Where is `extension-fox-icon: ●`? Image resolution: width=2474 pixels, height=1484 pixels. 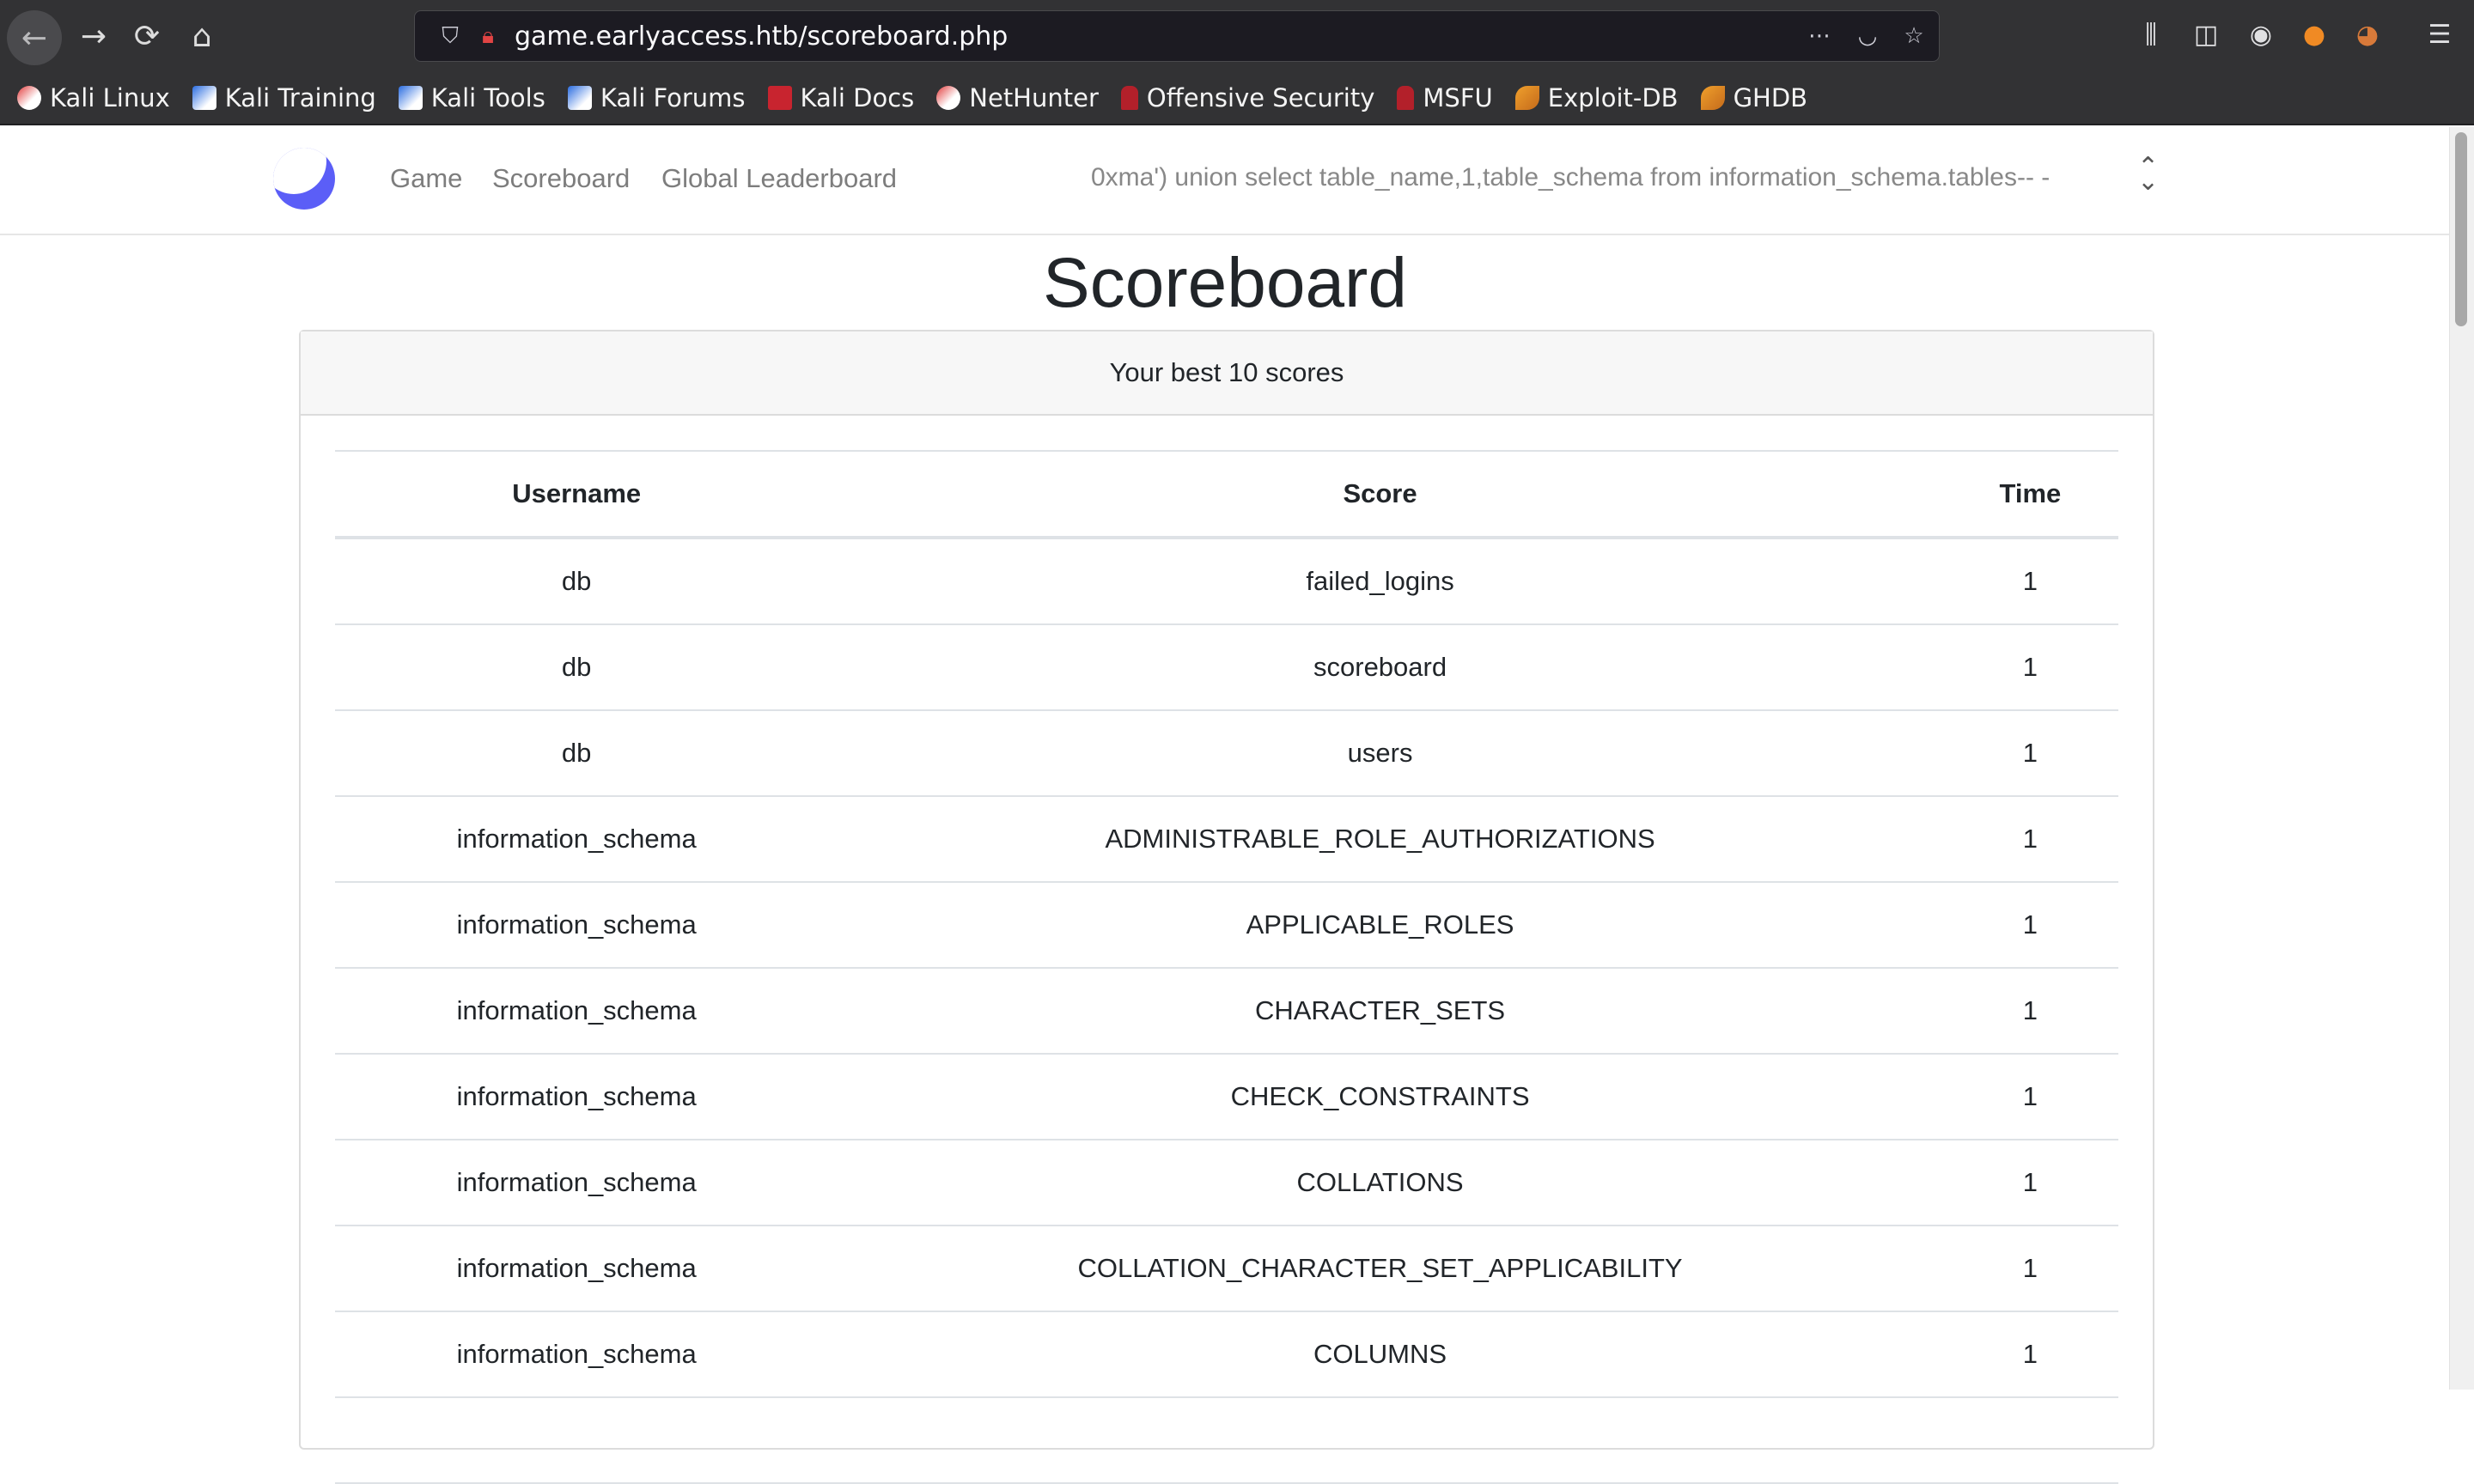
extension-fox-icon: ● is located at coordinates (2314, 34).